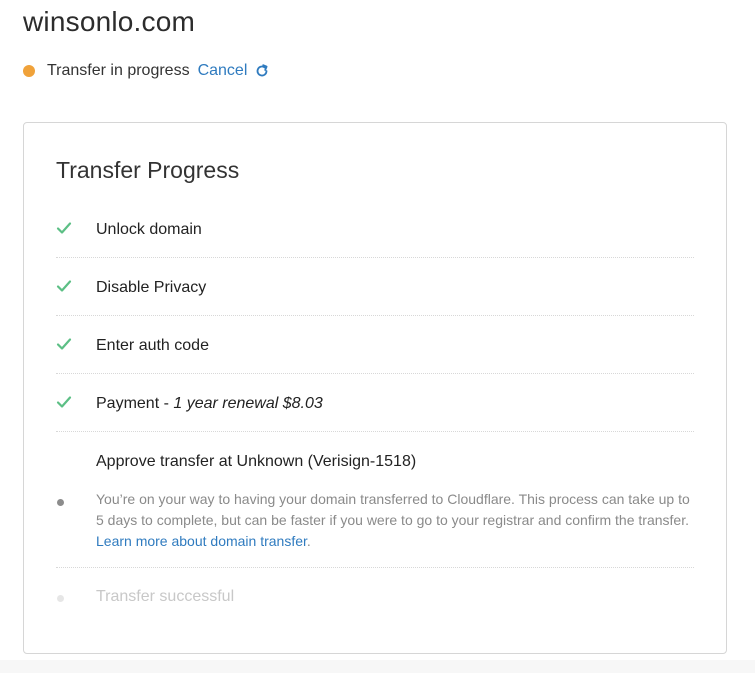 This screenshot has width=755, height=673. Describe the element at coordinates (109, 21) in the screenshot. I see `domain-title: winsonlo.com` at that location.